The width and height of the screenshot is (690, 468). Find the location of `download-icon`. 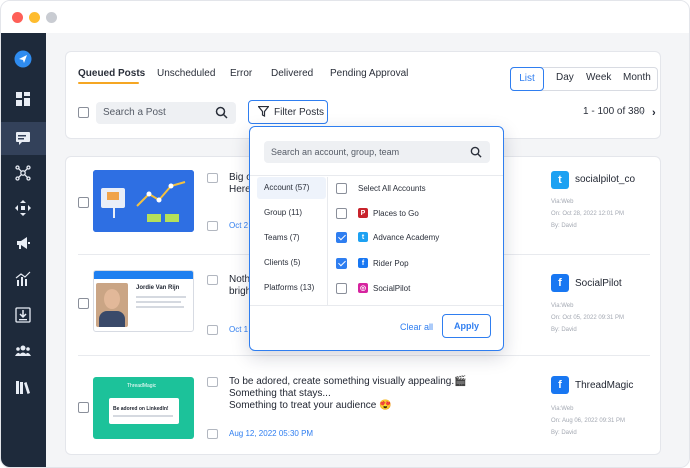

download-icon is located at coordinates (23, 315).